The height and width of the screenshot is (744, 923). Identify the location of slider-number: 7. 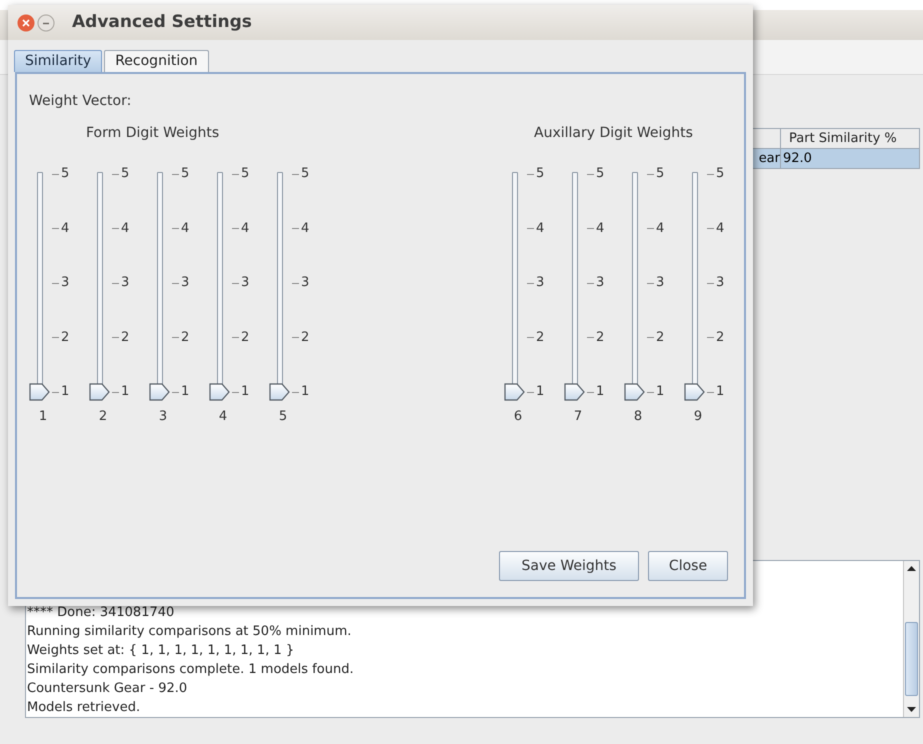
(578, 417).